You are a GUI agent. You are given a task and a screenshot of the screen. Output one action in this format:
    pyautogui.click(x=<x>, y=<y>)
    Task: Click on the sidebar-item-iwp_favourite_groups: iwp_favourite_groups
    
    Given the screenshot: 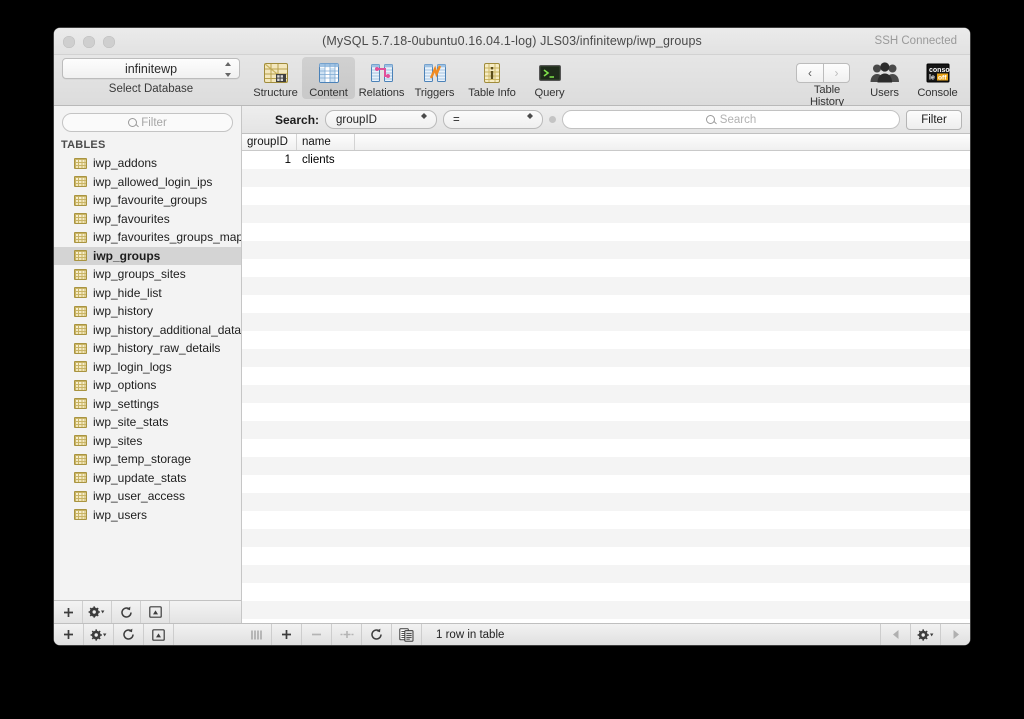 What is the action you would take?
    pyautogui.click(x=147, y=200)
    